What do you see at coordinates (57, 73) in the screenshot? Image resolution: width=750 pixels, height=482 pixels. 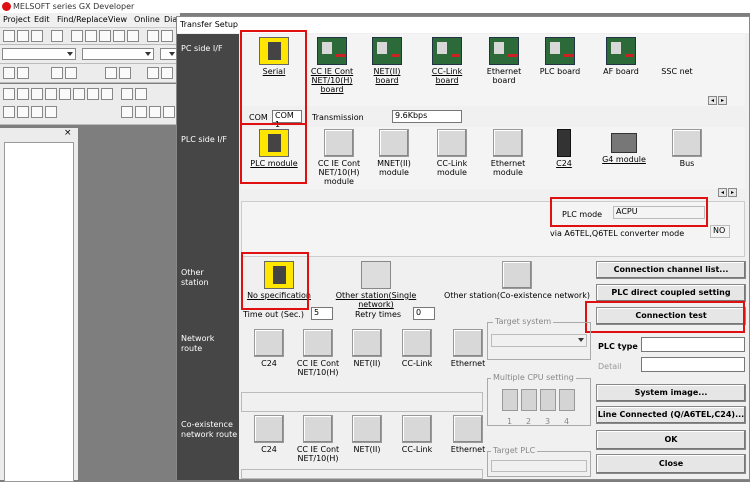 I see `device-icon` at bounding box center [57, 73].